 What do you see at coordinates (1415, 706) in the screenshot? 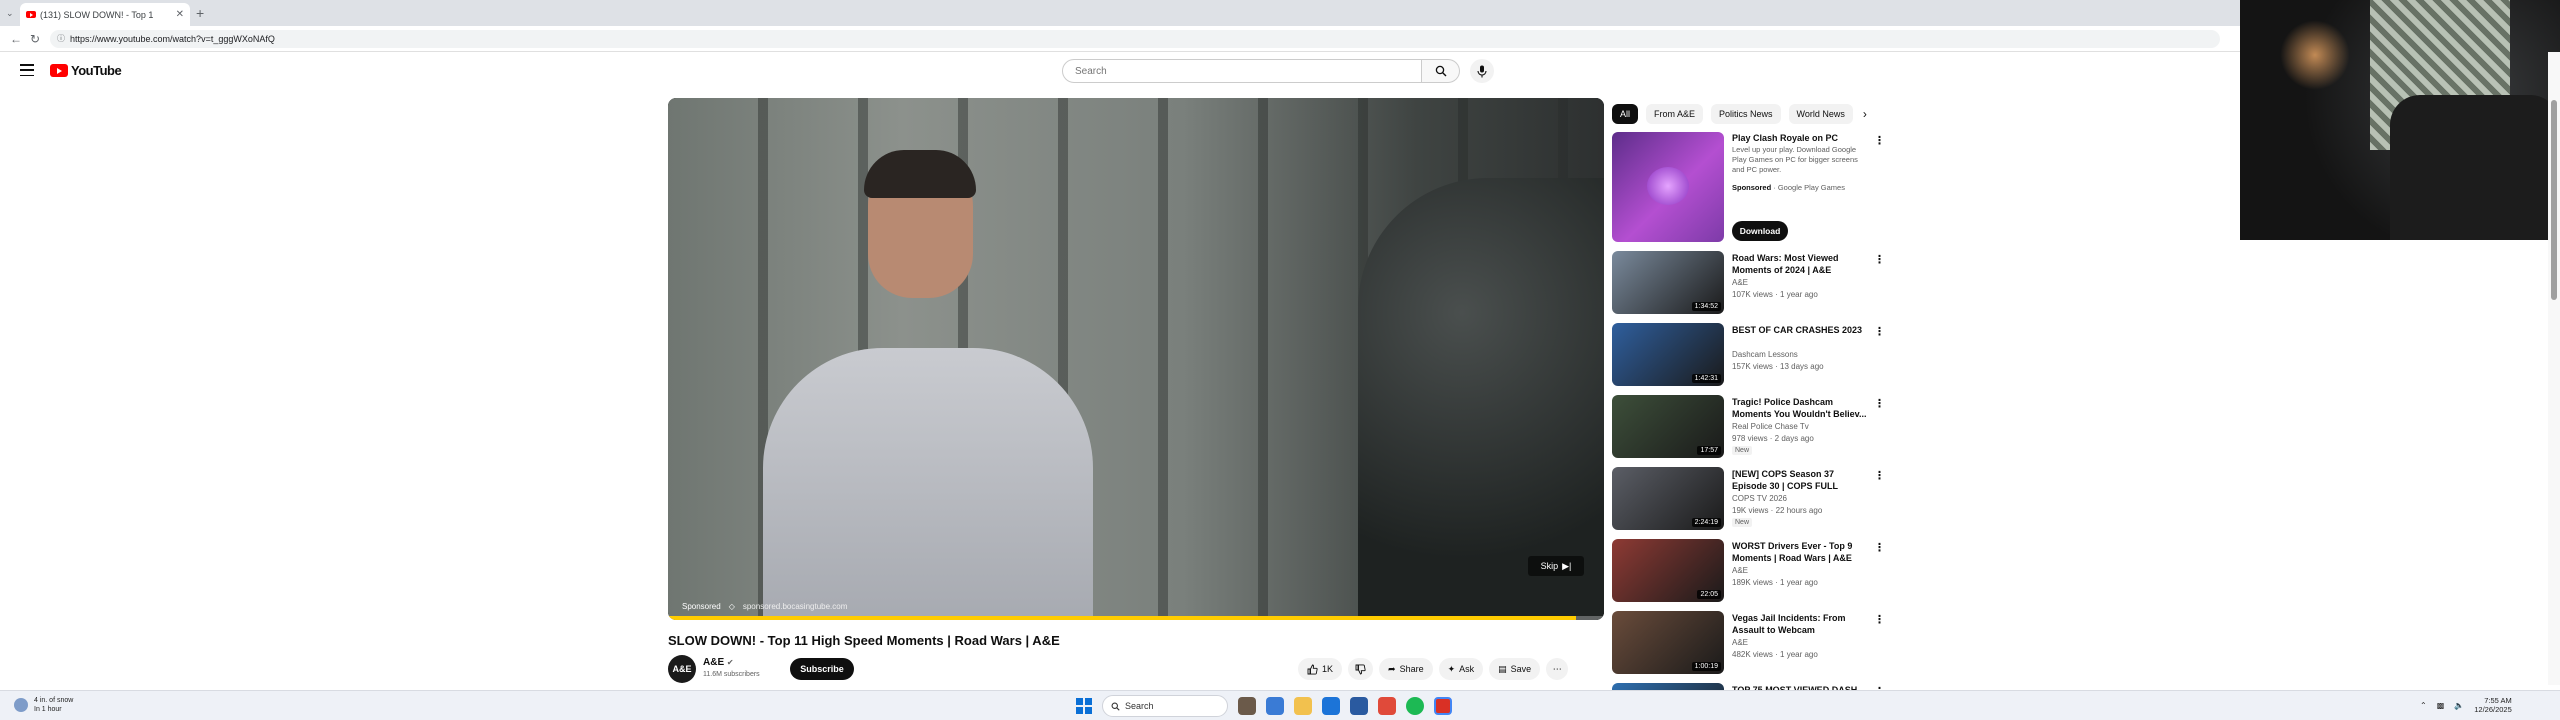
I see `spotify-icon` at bounding box center [1415, 706].